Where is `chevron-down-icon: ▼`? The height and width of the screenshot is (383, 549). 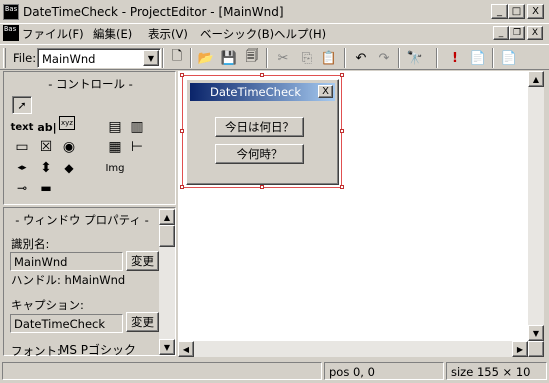
chevron-down-icon: ▼ is located at coordinates (151, 58).